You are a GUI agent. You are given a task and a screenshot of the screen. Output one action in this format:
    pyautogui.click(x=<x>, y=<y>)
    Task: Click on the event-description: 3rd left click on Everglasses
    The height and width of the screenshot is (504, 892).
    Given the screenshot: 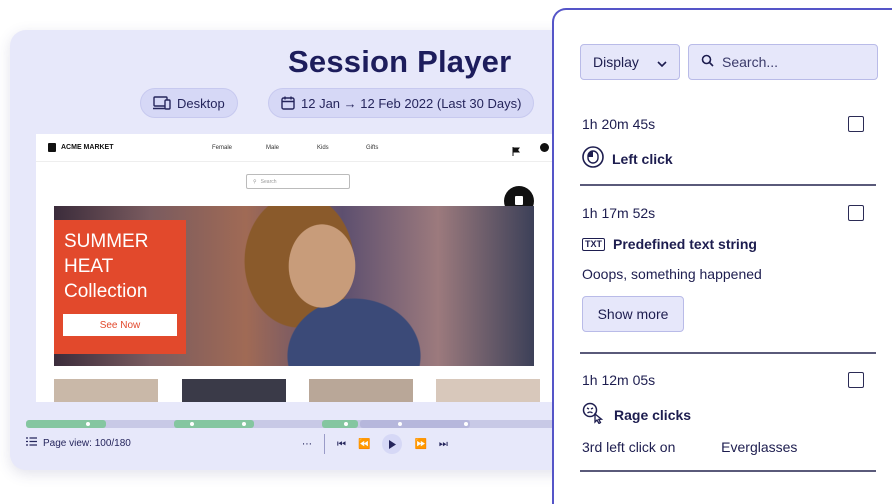 What is the action you would take?
    pyautogui.click(x=718, y=447)
    